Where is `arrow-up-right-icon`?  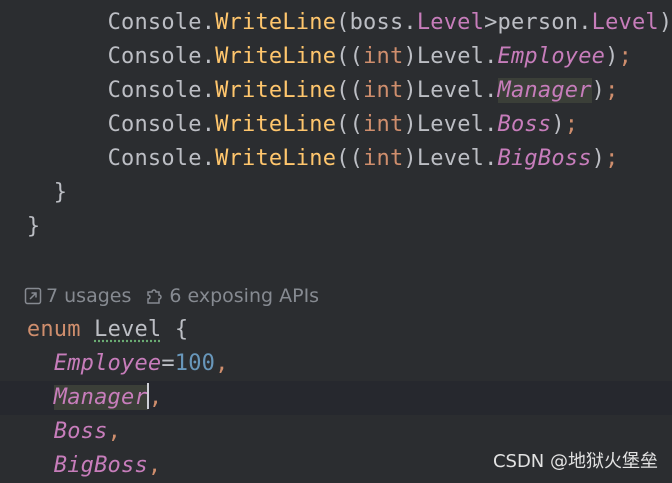
arrow-up-right-icon is located at coordinates (33, 296).